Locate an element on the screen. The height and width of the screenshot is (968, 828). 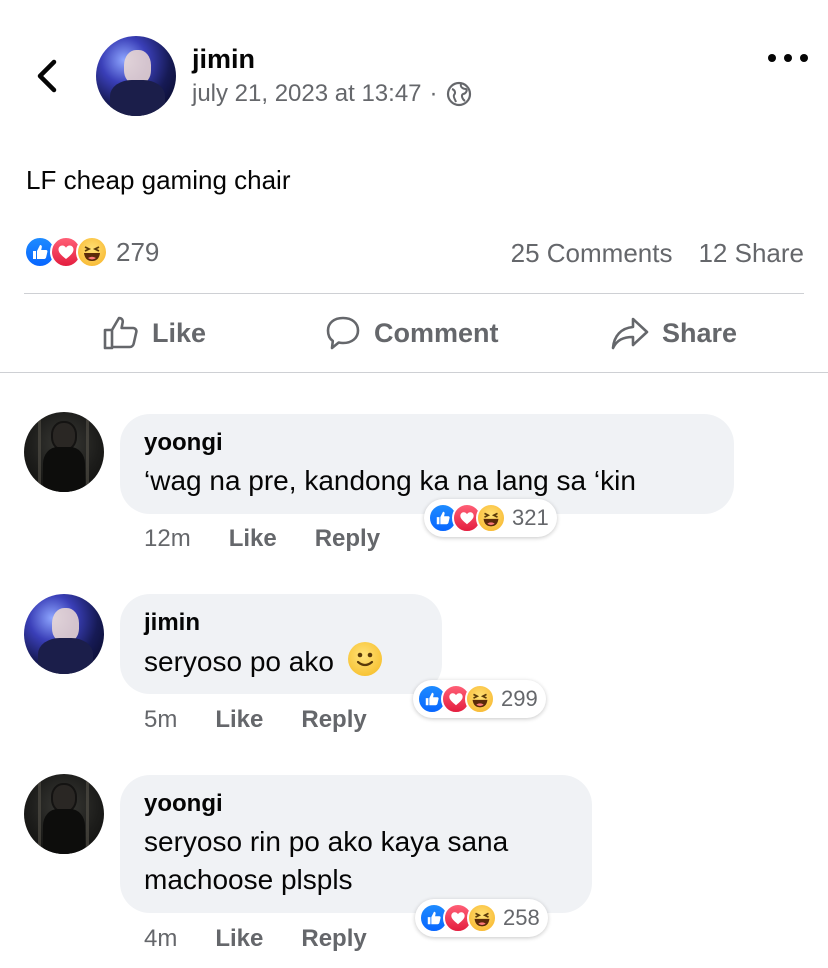
back-button is located at coordinates (48, 76).